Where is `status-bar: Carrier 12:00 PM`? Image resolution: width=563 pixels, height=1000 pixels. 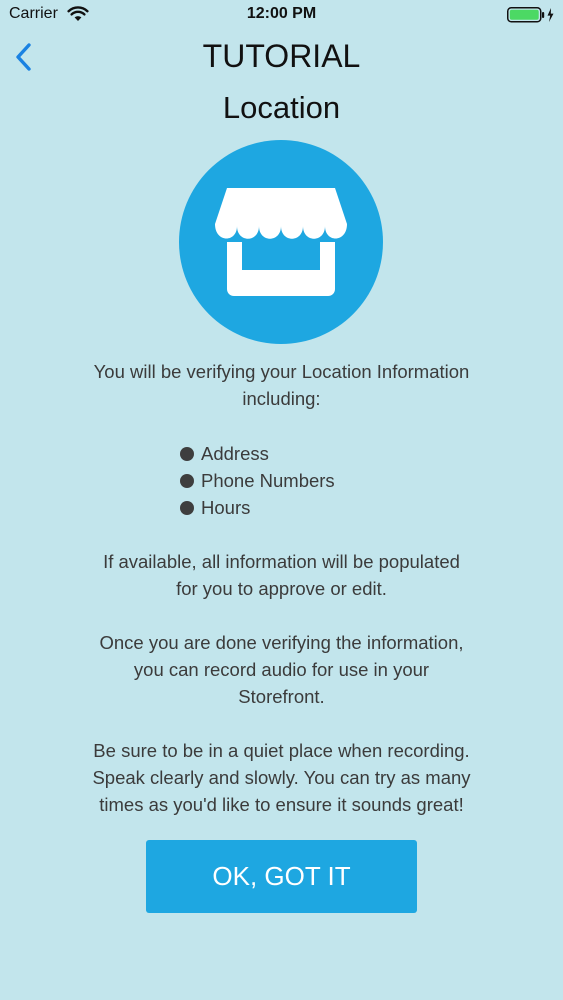
status-bar: Carrier 12:00 PM is located at coordinates (281, 15).